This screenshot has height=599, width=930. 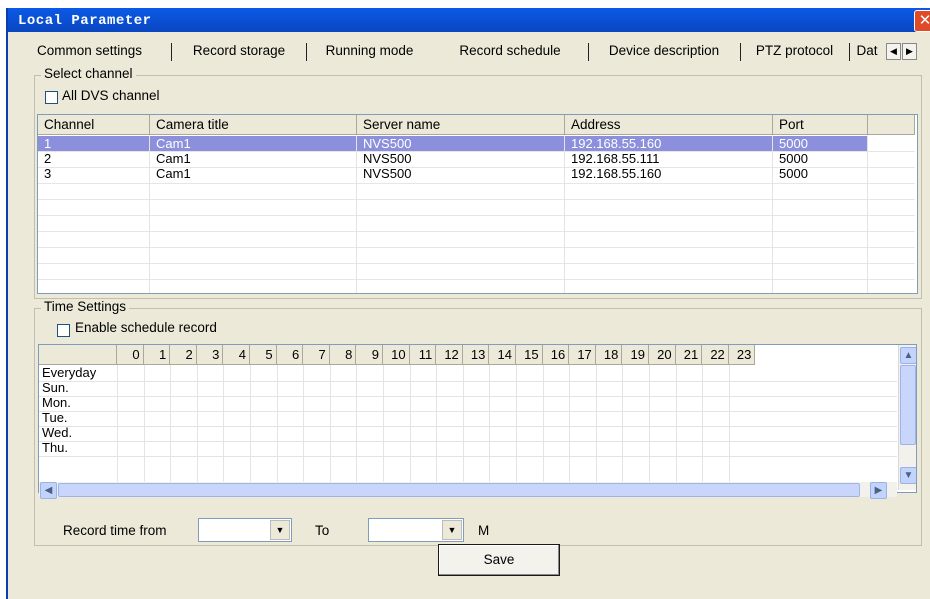 What do you see at coordinates (416, 530) in the screenshot?
I see `time-to-select: ▼` at bounding box center [416, 530].